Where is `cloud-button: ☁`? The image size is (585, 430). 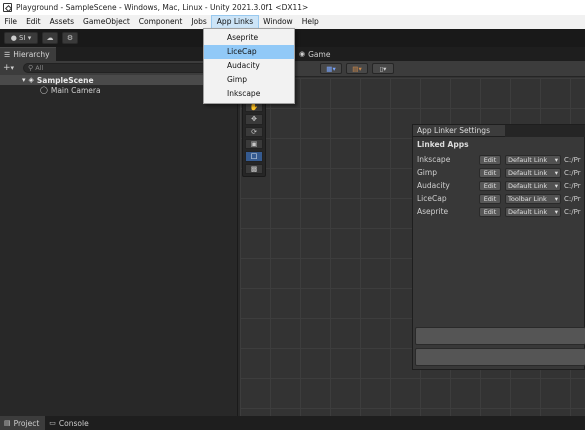
cloud-button: ☁ is located at coordinates (50, 38).